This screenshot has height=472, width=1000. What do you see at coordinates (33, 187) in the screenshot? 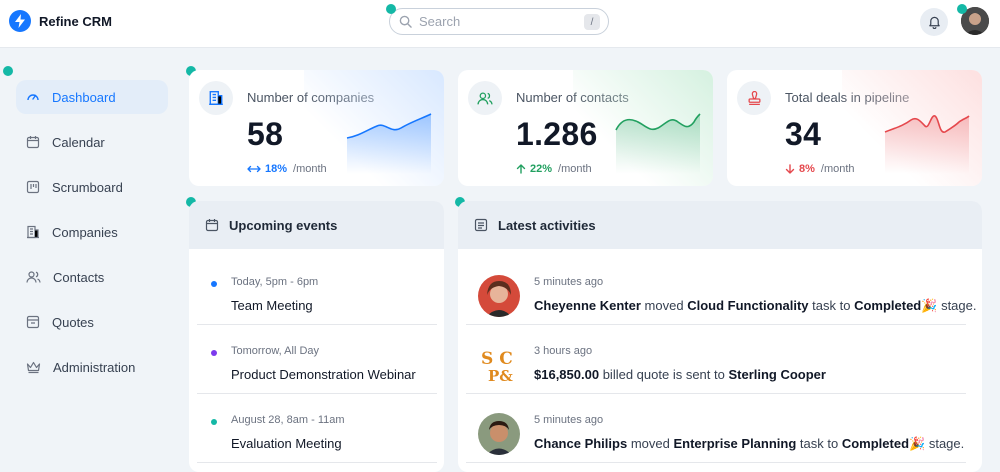
I see `scrumboard-icon` at bounding box center [33, 187].